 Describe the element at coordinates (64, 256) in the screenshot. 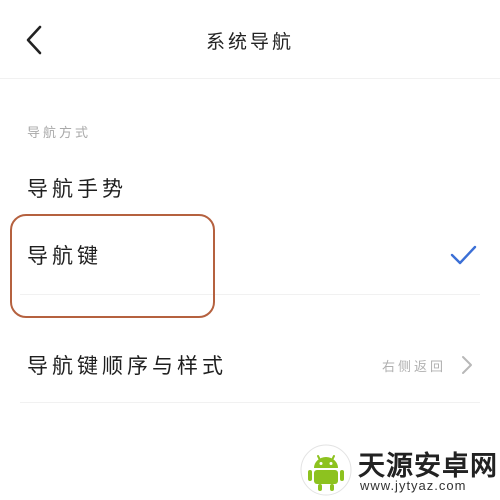

I see `option-label: 导航键` at that location.